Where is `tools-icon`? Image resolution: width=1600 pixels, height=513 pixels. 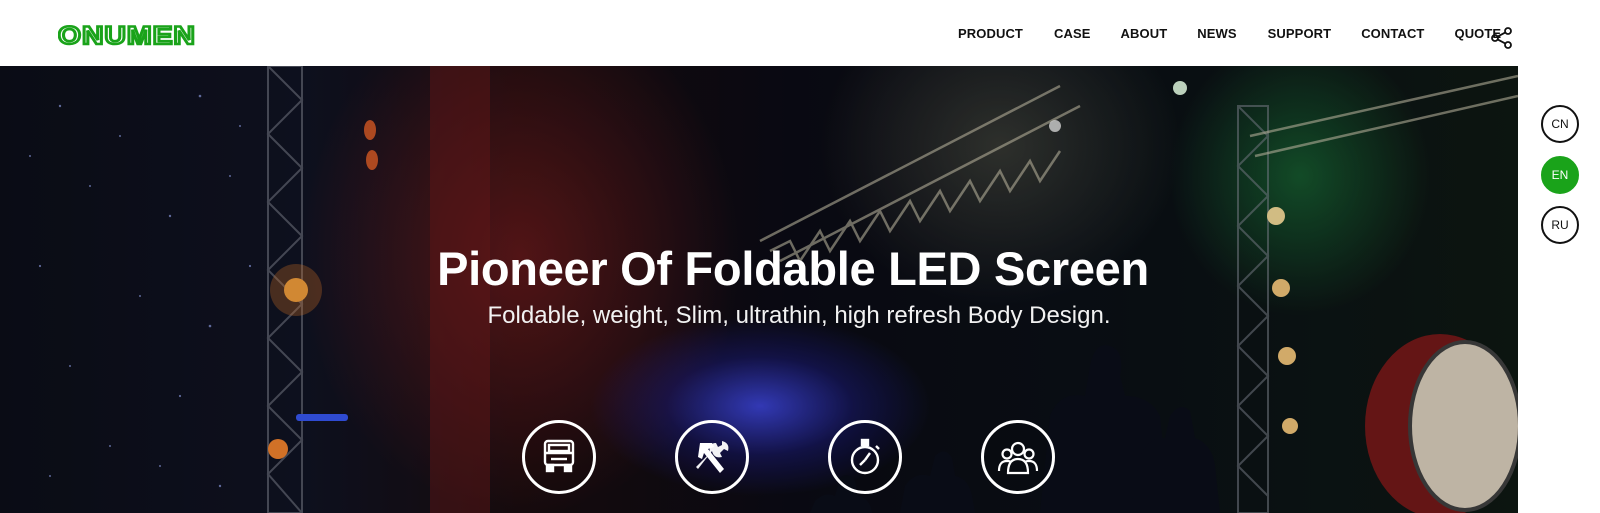
tools-icon is located at coordinates (712, 457).